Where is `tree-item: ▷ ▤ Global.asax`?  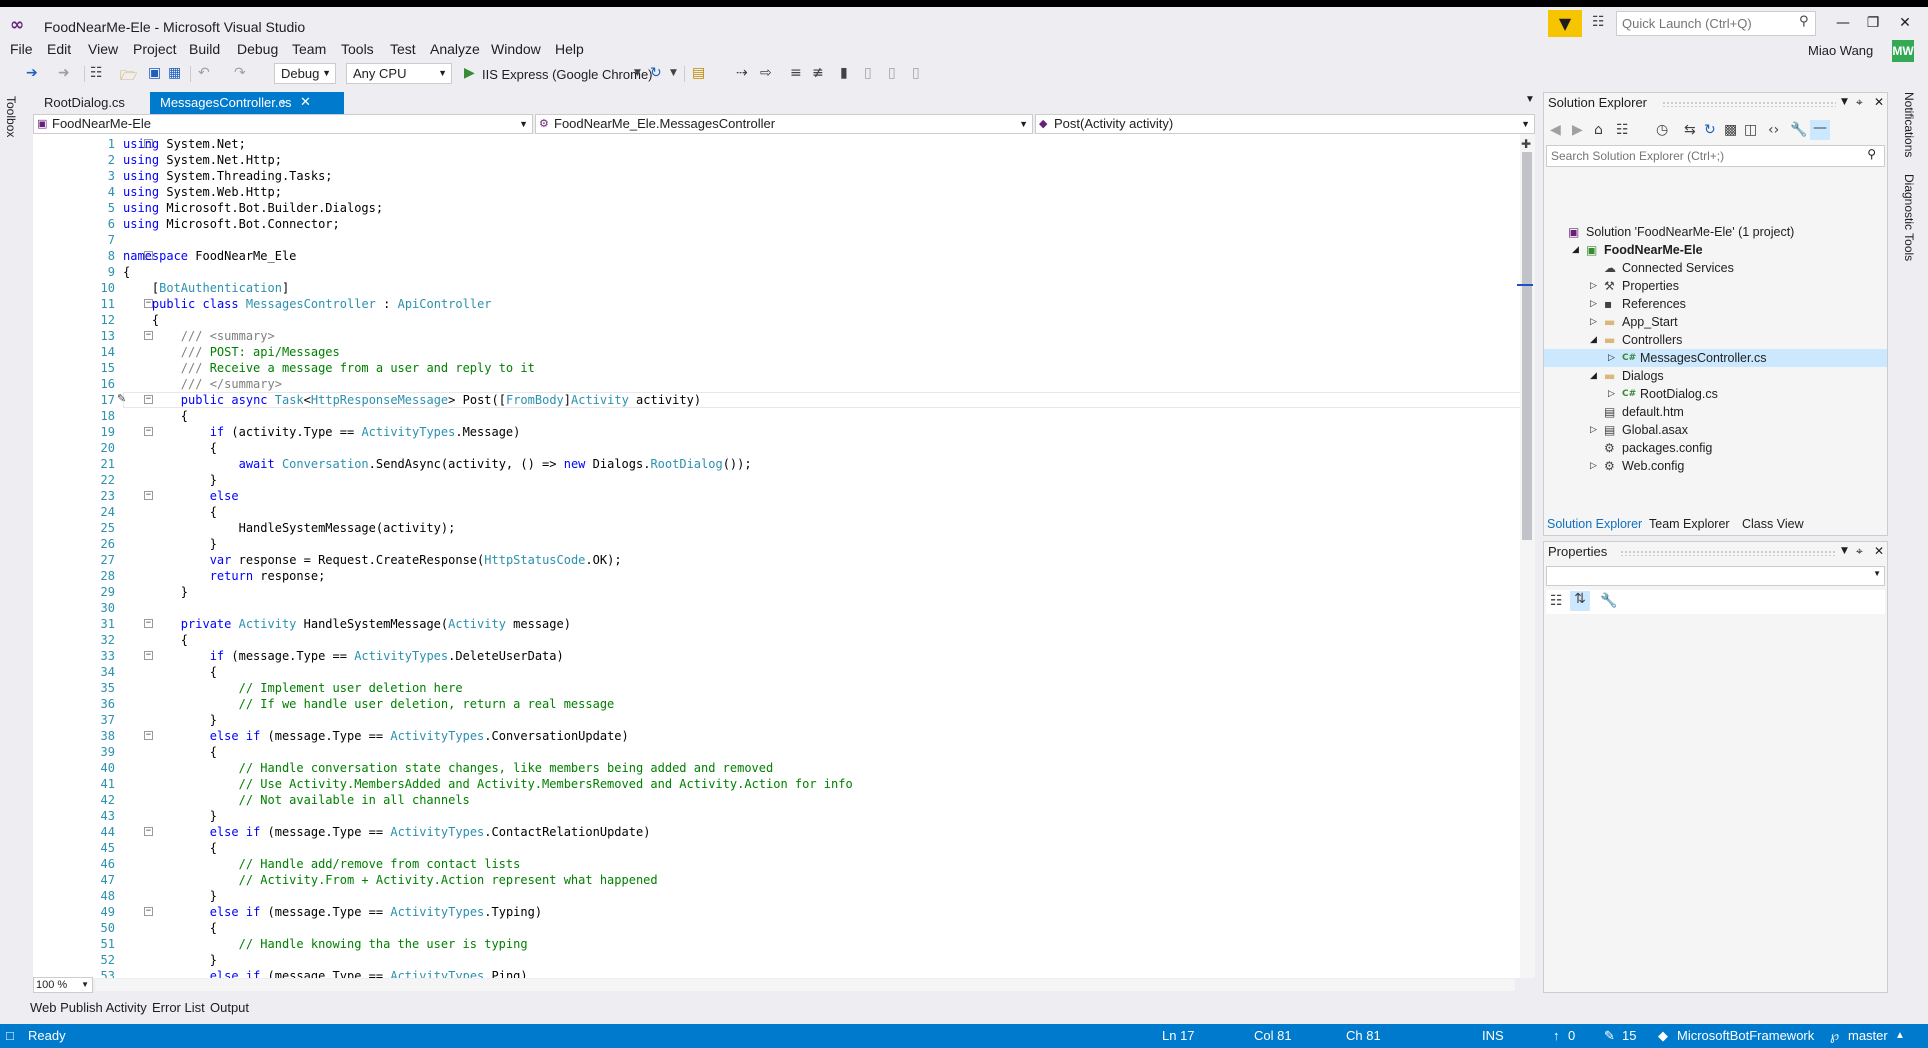 tree-item: ▷ ▤ Global.asax is located at coordinates (1715, 430).